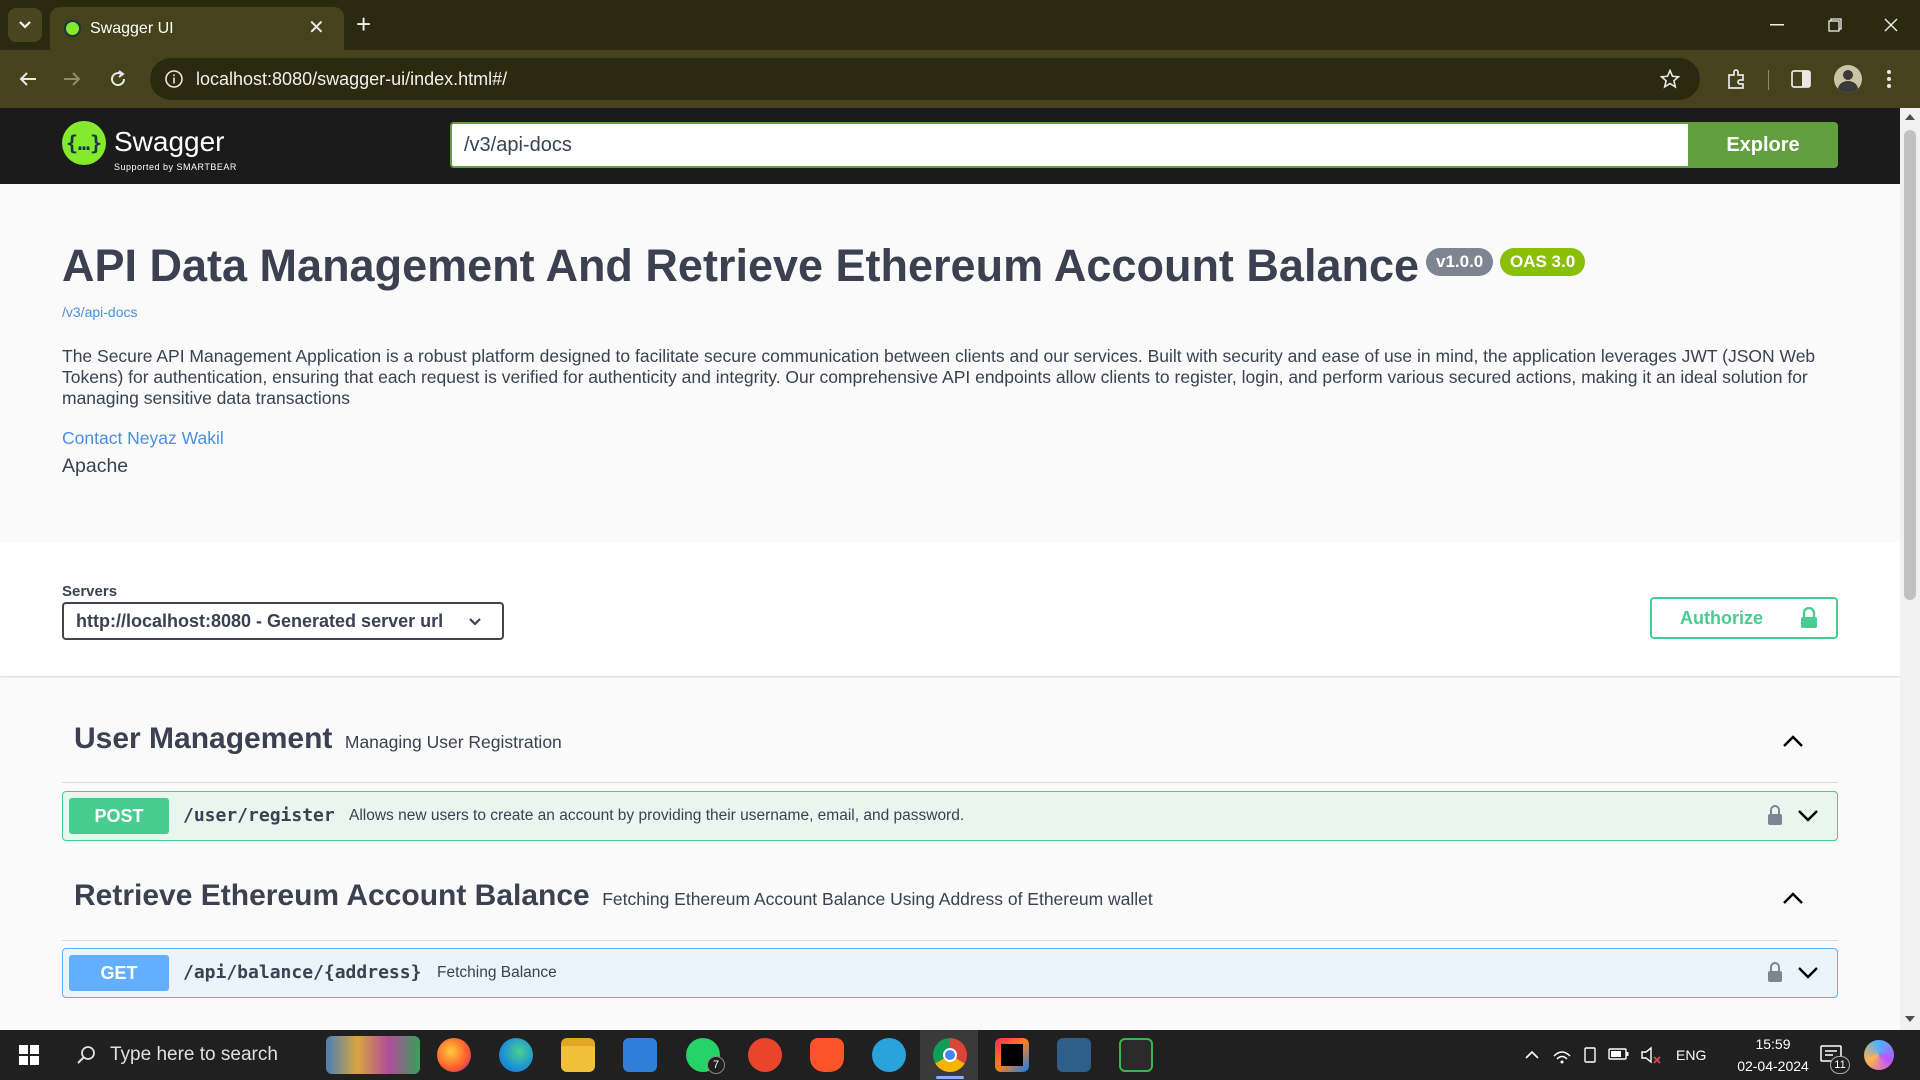 Image resolution: width=1920 pixels, height=1080 pixels. I want to click on telegram-icon, so click(889, 1055).